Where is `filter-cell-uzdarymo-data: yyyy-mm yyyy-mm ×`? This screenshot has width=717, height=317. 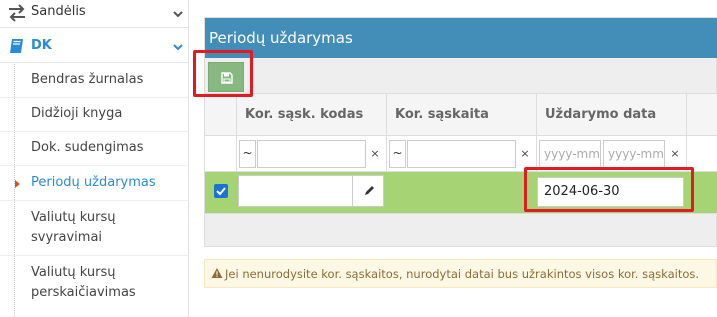
filter-cell-uzdarymo-data: yyyy-mm yyyy-mm × is located at coordinates (612, 153).